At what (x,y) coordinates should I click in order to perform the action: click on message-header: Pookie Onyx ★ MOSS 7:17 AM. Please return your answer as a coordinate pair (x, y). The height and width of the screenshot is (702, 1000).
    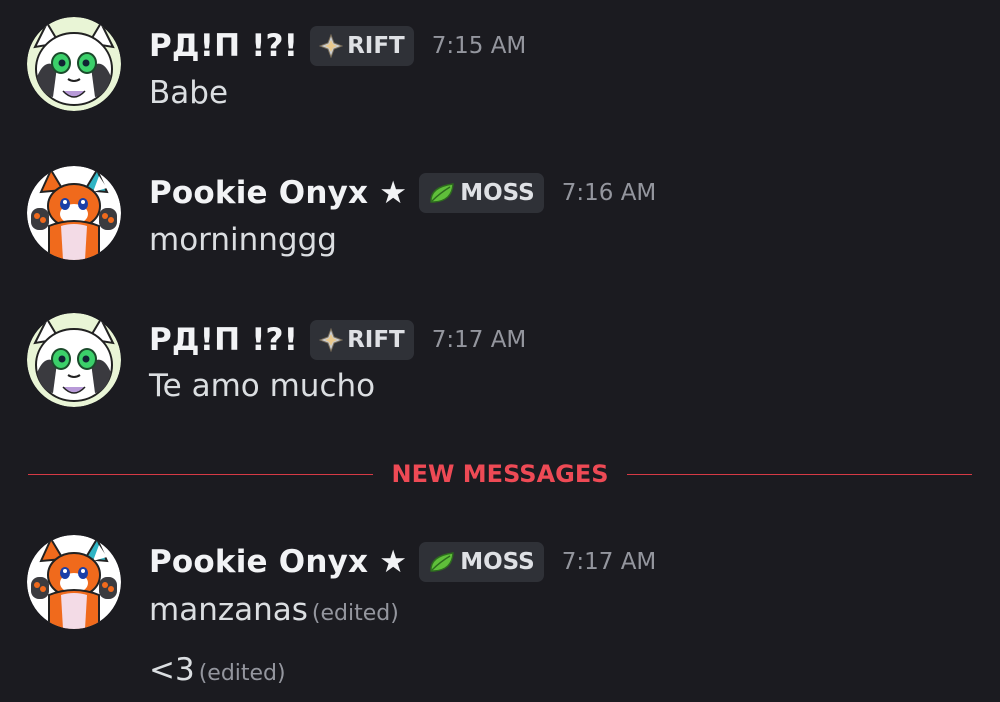
    Looking at the image, I should click on (402, 562).